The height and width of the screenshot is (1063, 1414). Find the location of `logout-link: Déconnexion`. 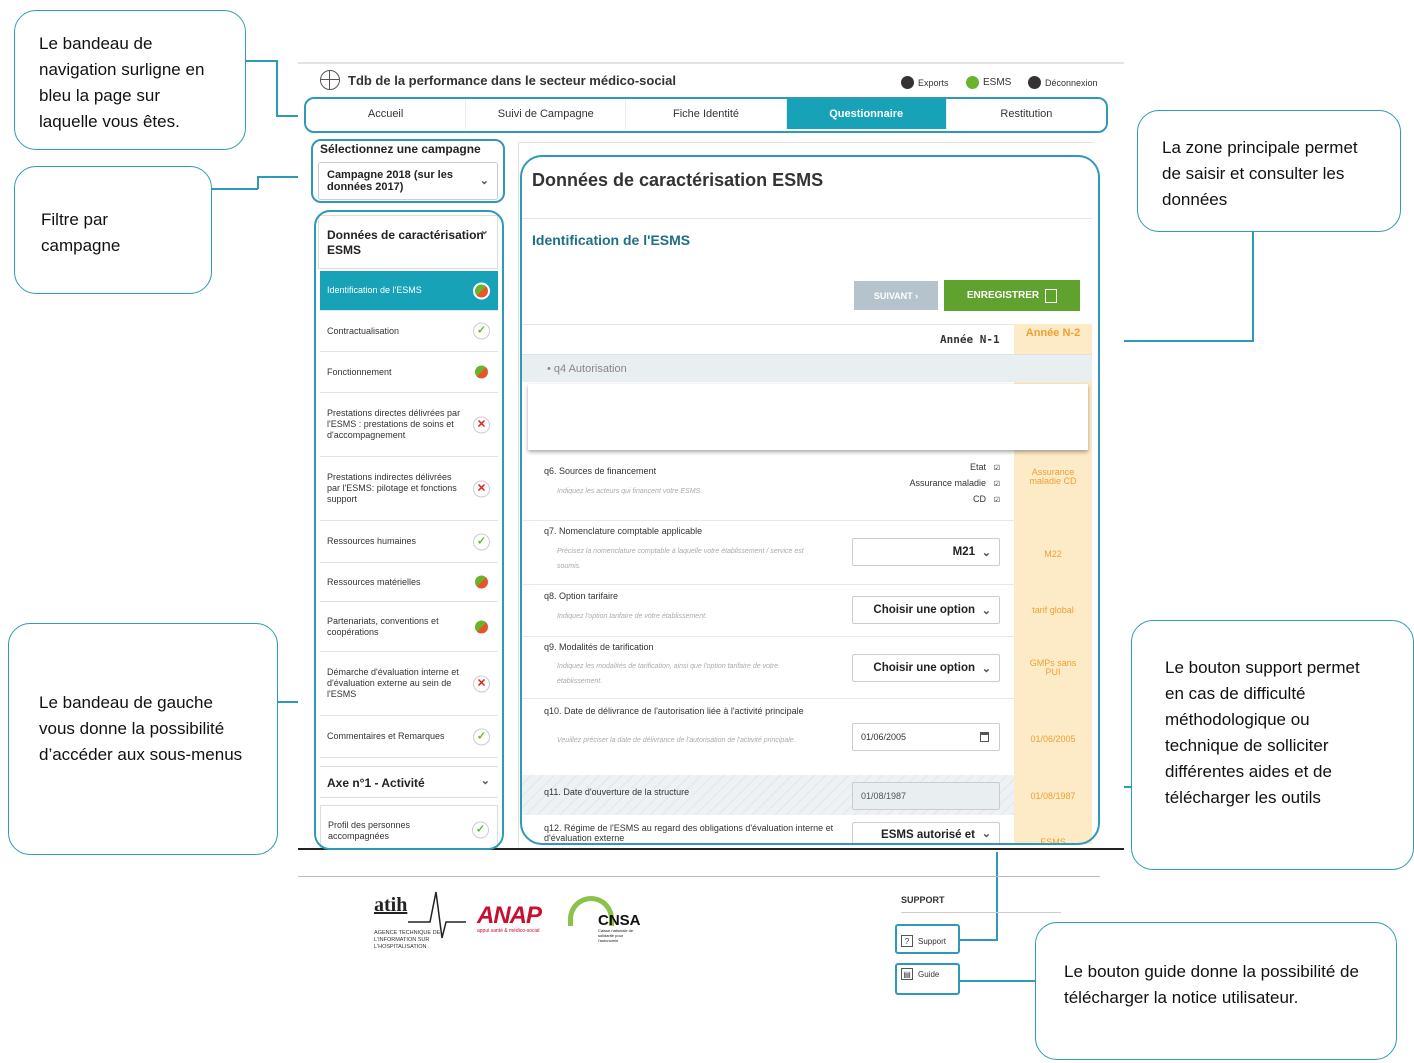

logout-link: Déconnexion is located at coordinates (1063, 82).